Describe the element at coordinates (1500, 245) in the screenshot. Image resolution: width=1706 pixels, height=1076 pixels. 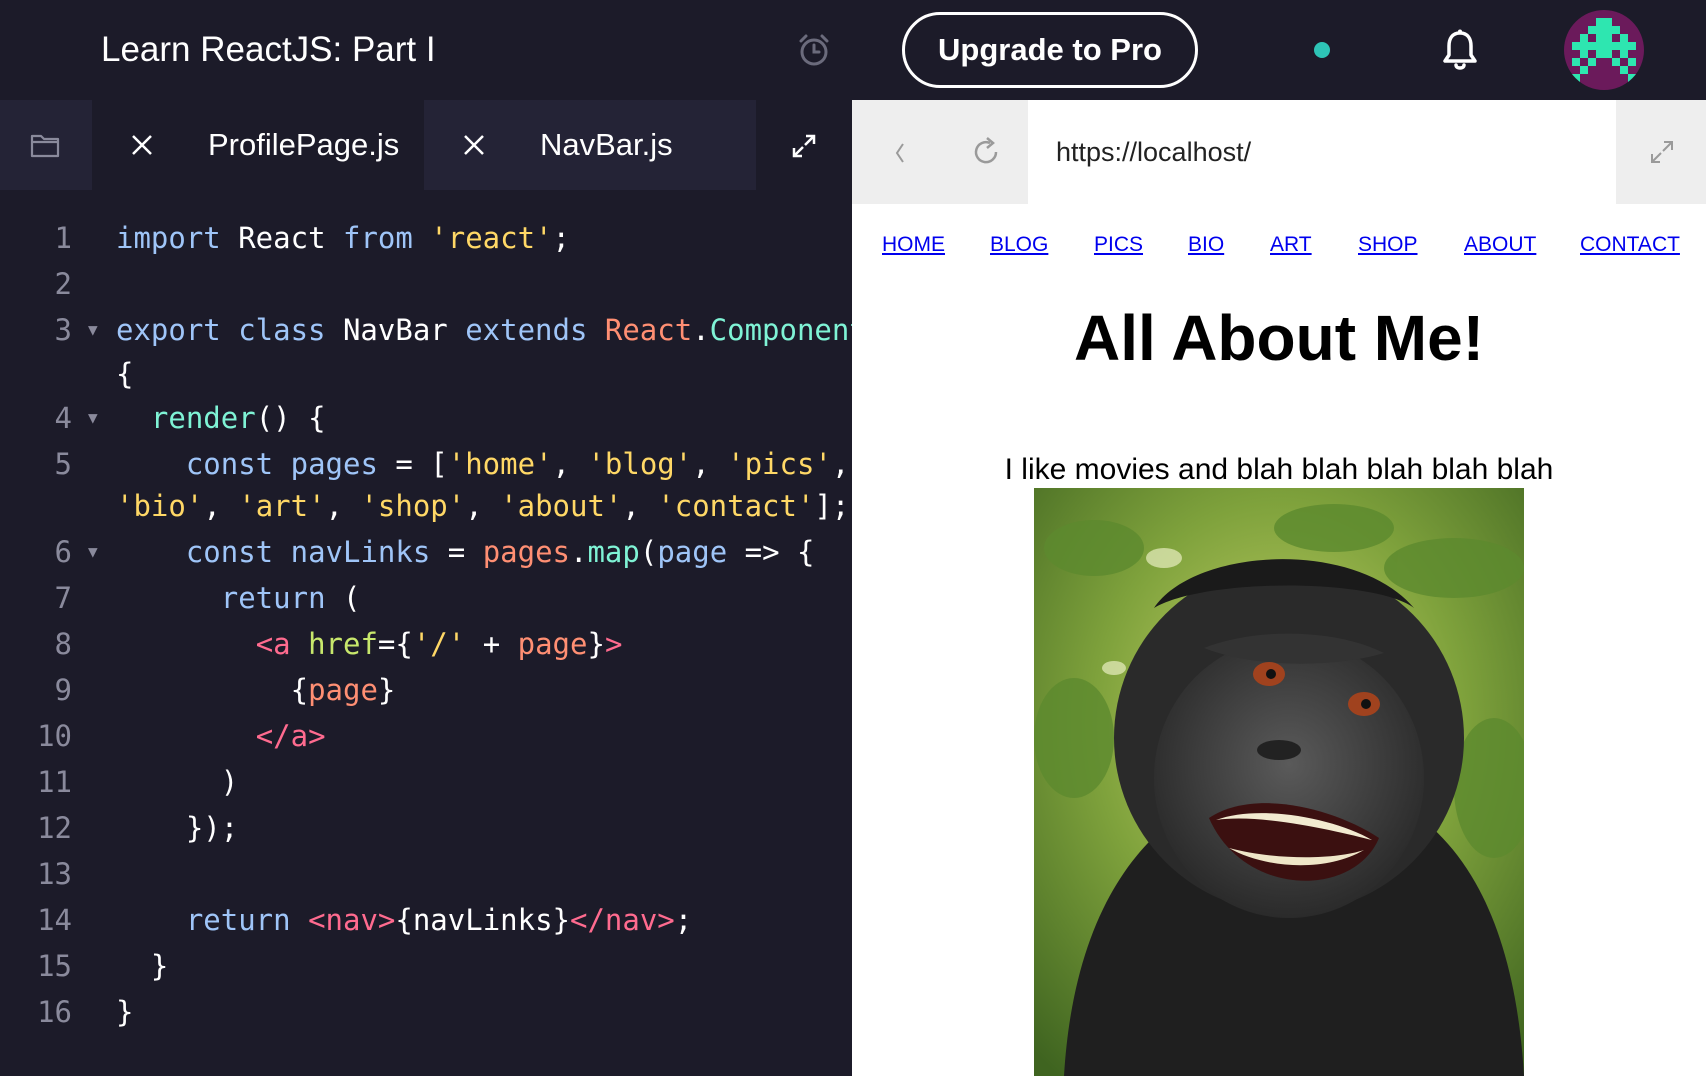
I see `nav-link-about: ABOUT` at that location.